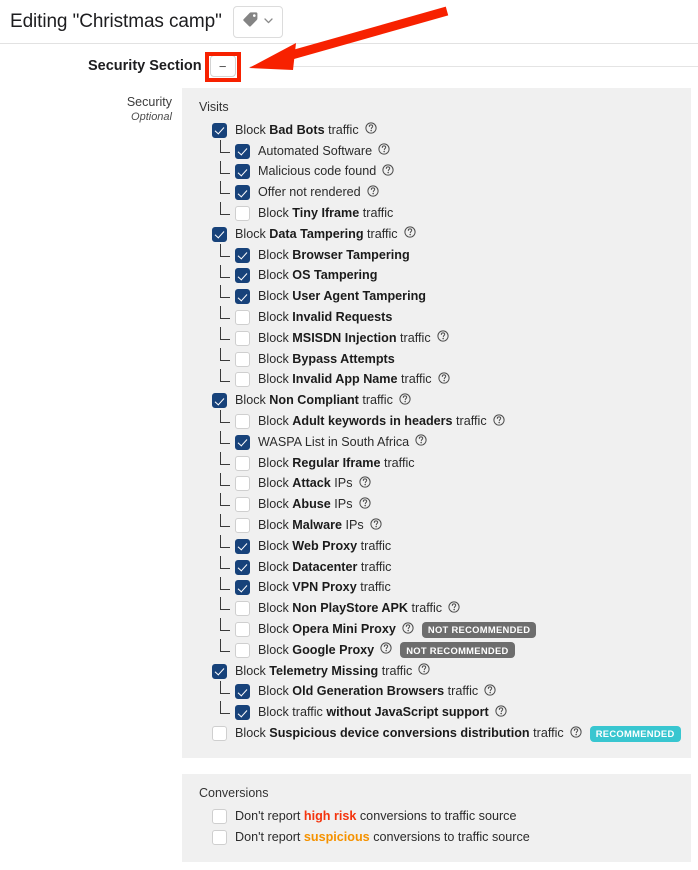  What do you see at coordinates (311, 525) in the screenshot?
I see `visits-row-label: Block Malware IPs` at bounding box center [311, 525].